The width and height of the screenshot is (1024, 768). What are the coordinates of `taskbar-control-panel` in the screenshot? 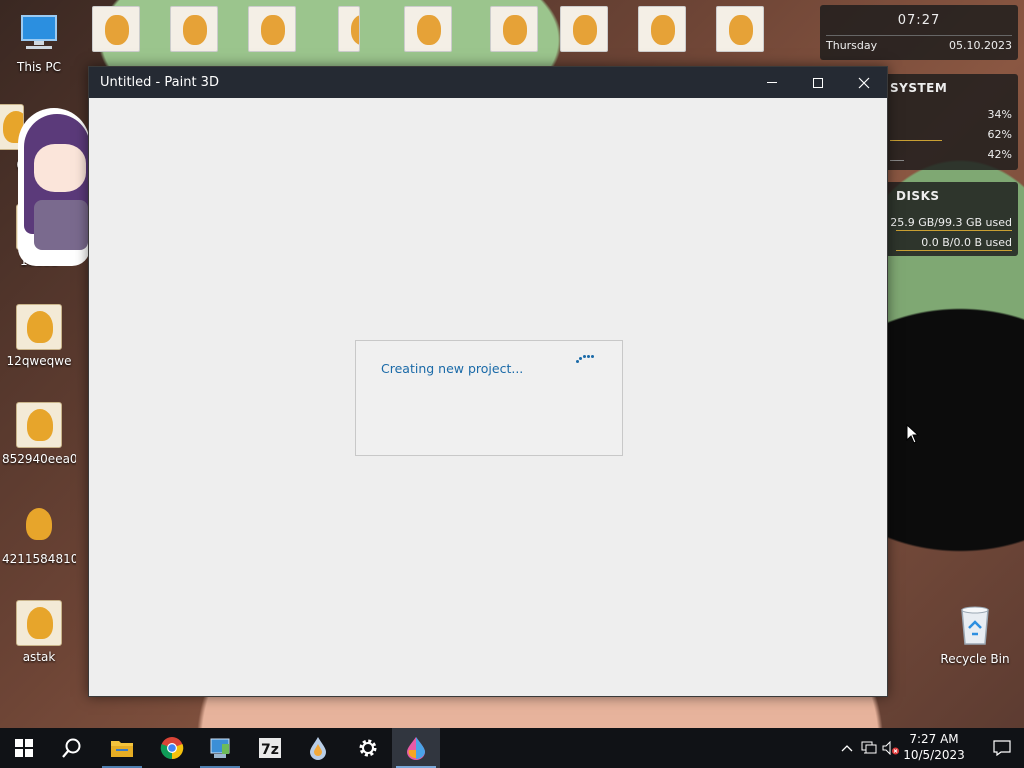 It's located at (220, 748).